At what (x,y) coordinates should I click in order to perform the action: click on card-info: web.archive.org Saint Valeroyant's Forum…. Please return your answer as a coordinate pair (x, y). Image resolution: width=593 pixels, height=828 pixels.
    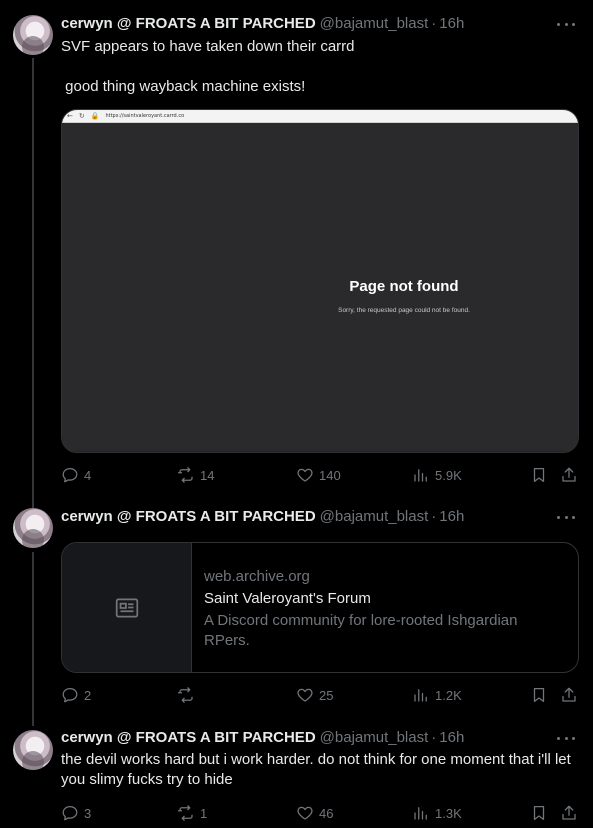
    Looking at the image, I should click on (385, 607).